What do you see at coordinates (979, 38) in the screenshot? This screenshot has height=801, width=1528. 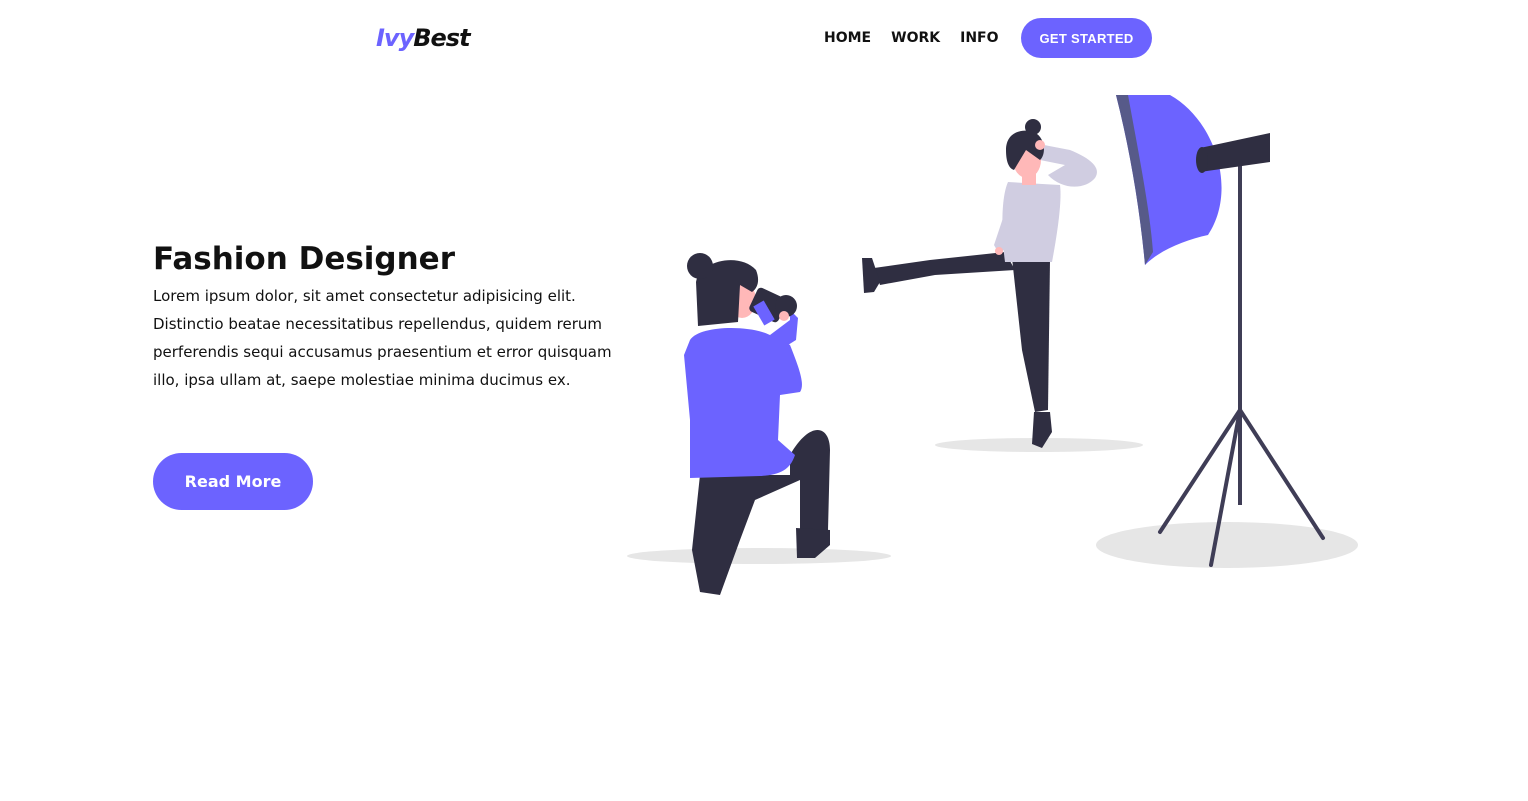 I see `nav-info: INFO` at bounding box center [979, 38].